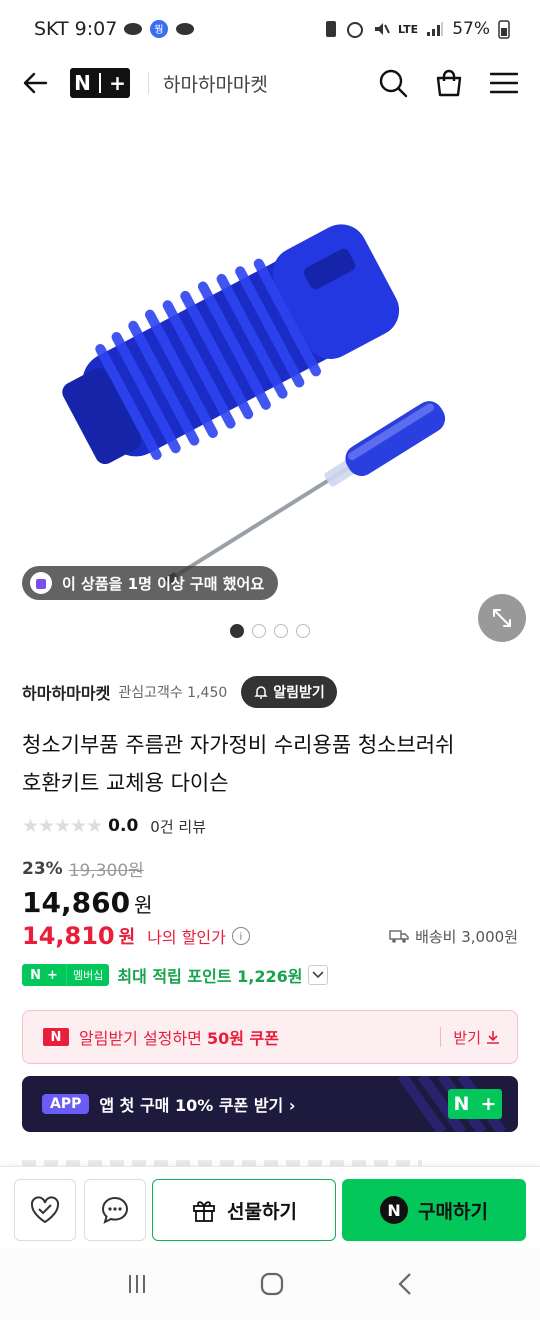 The height and width of the screenshot is (1320, 540). I want to click on header-divider, so click(148, 83).